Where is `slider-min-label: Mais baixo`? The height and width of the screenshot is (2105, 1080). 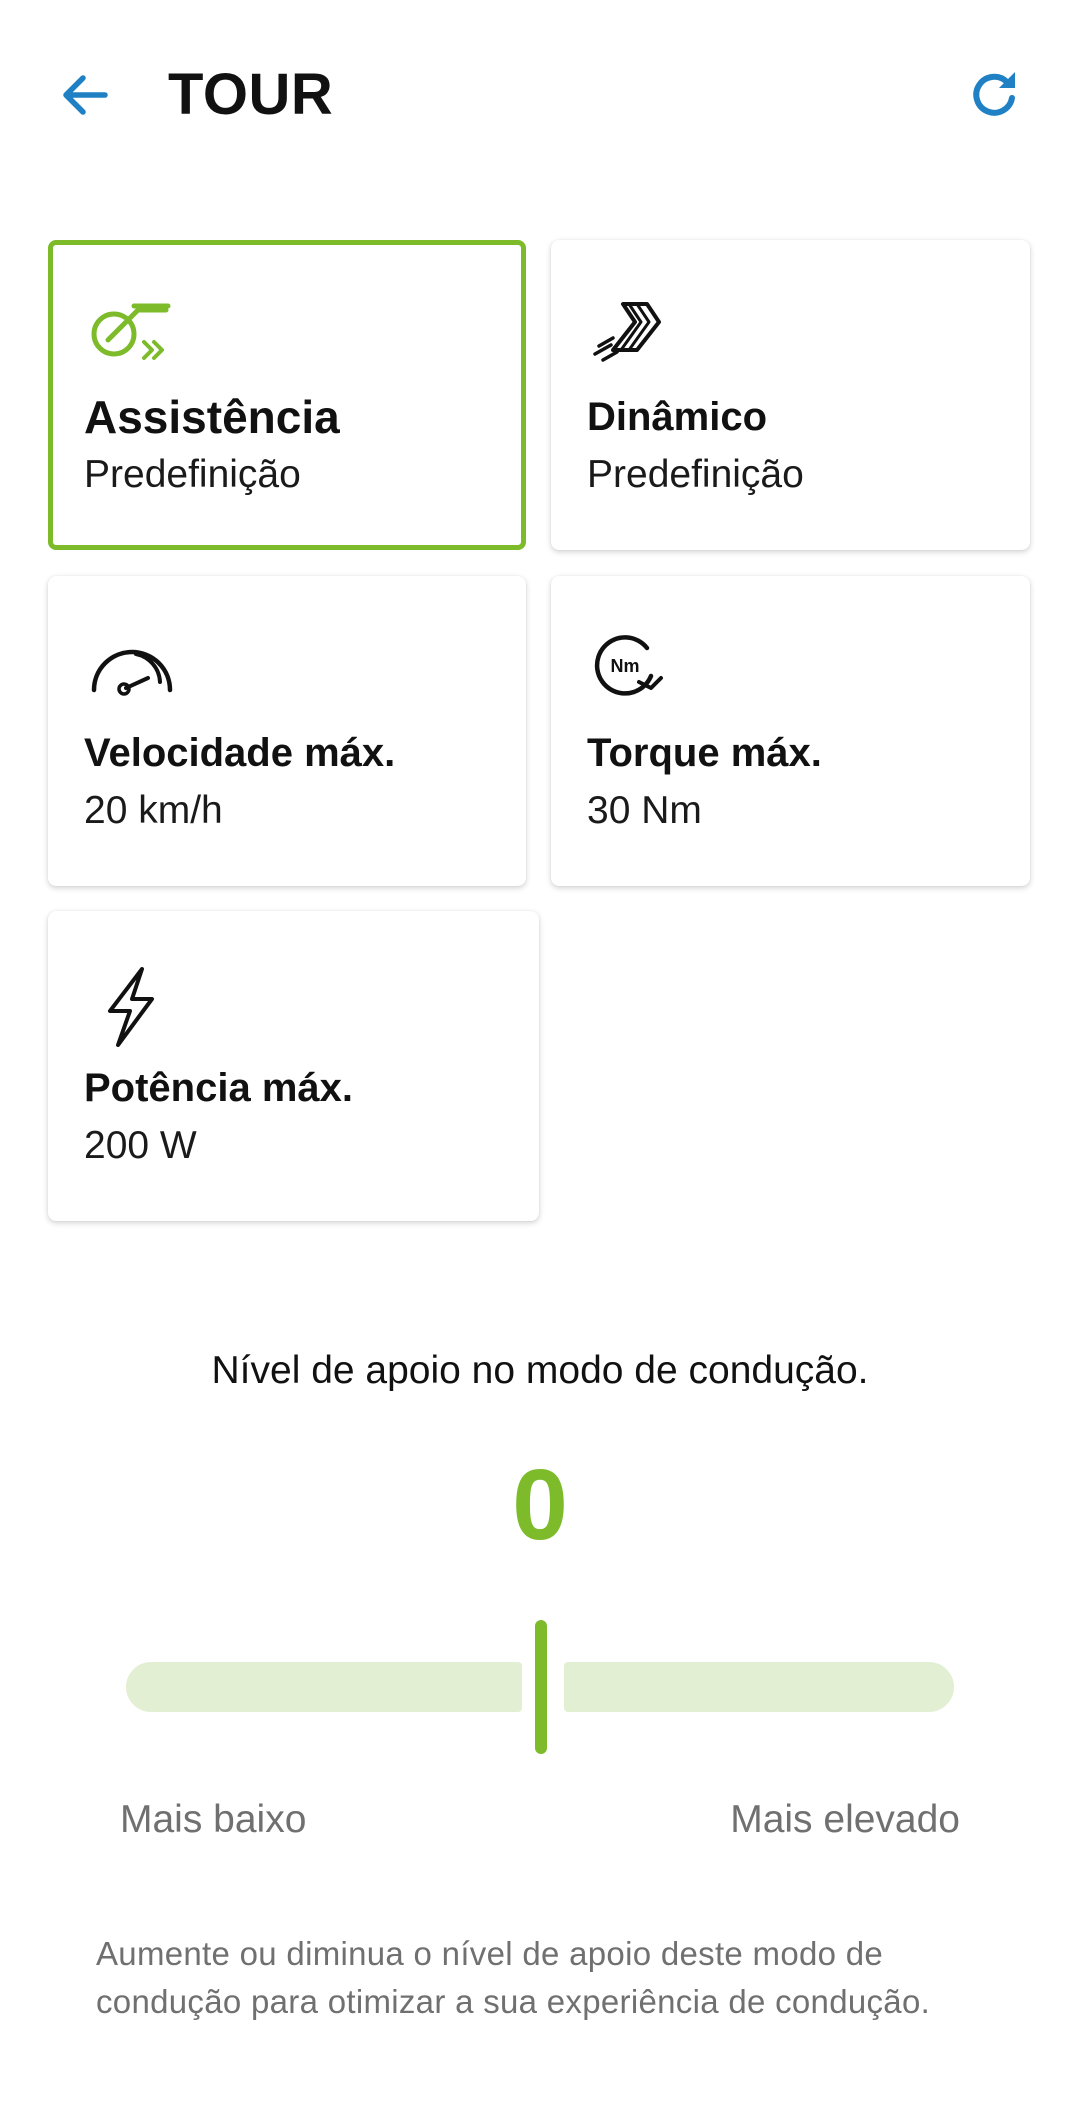
slider-min-label: Mais baixo is located at coordinates (213, 1819).